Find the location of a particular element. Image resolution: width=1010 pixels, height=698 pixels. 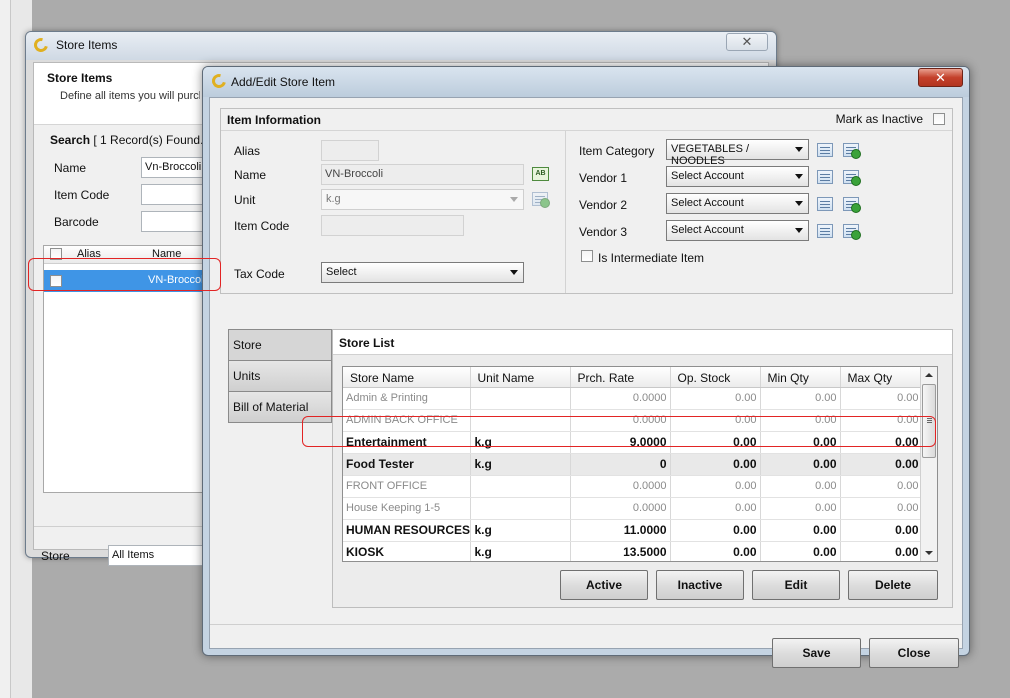

footer-divider is located at coordinates (586, 624).